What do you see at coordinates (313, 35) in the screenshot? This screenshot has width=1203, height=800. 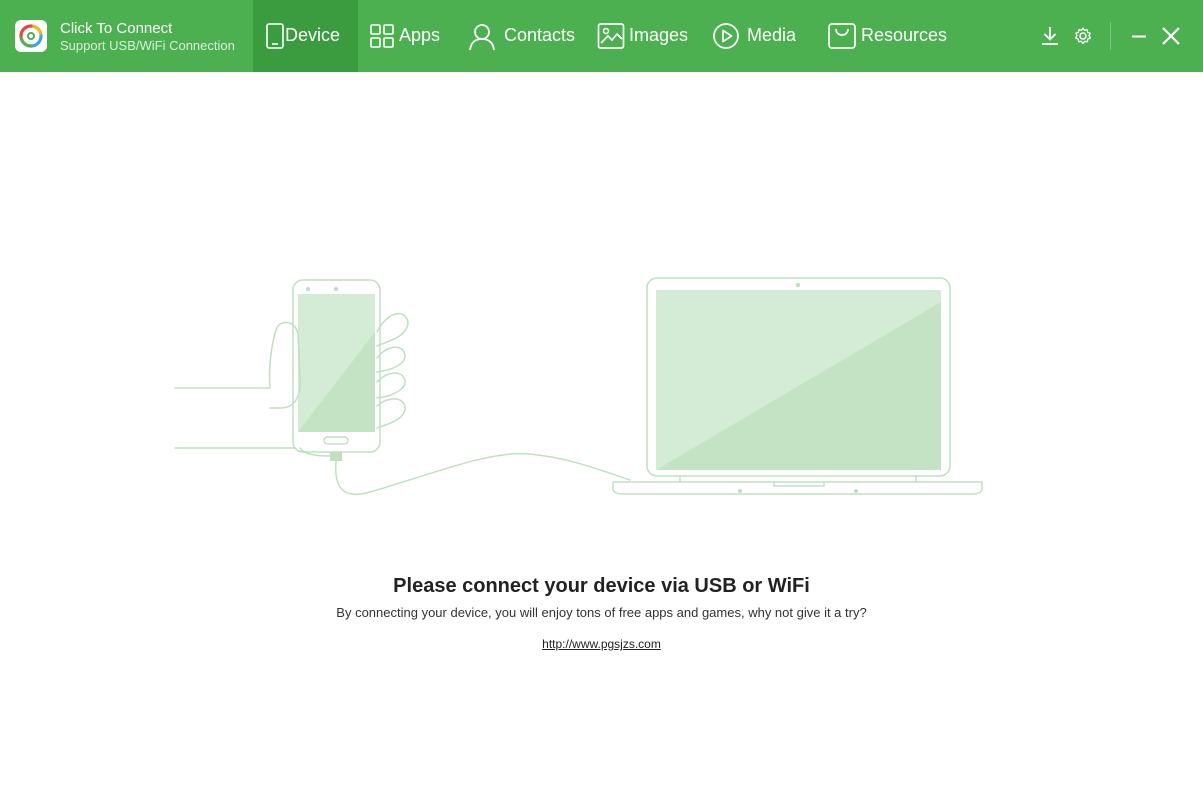 I see `tab-device-label: Device` at bounding box center [313, 35].